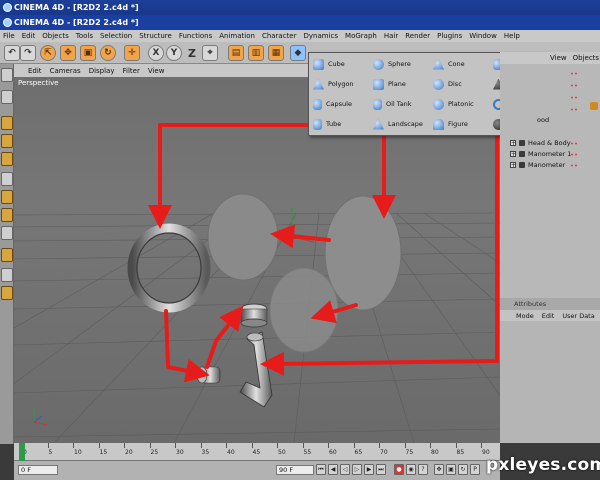  Describe the element at coordinates (84, 36) in the screenshot. I see `menu-tools: Tools` at that location.